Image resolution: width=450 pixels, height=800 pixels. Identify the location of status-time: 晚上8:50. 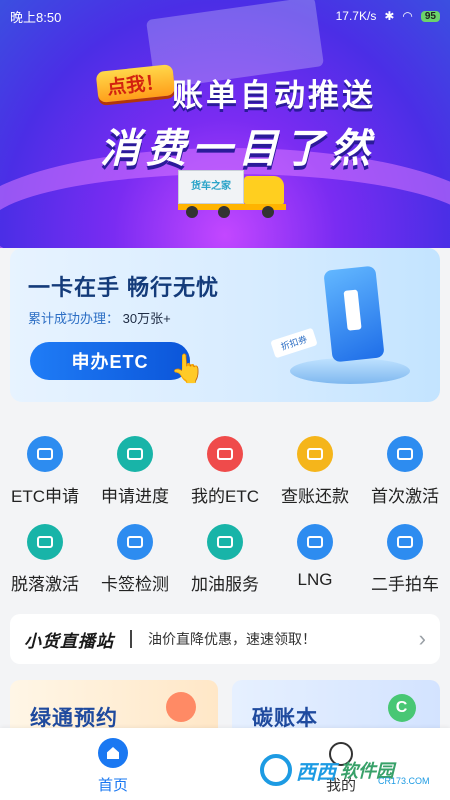
(36, 17).